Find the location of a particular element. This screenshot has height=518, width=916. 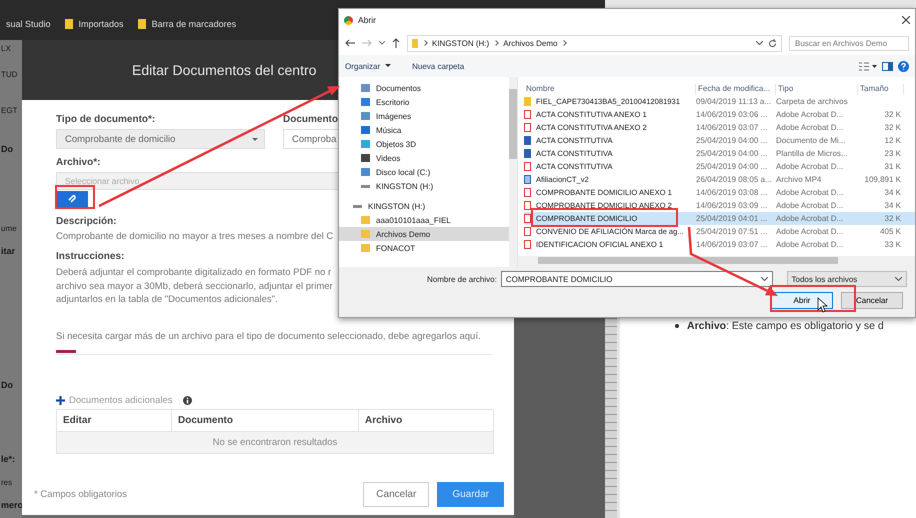

breadcrumb-item: KINGSTON (H:) is located at coordinates (461, 43).